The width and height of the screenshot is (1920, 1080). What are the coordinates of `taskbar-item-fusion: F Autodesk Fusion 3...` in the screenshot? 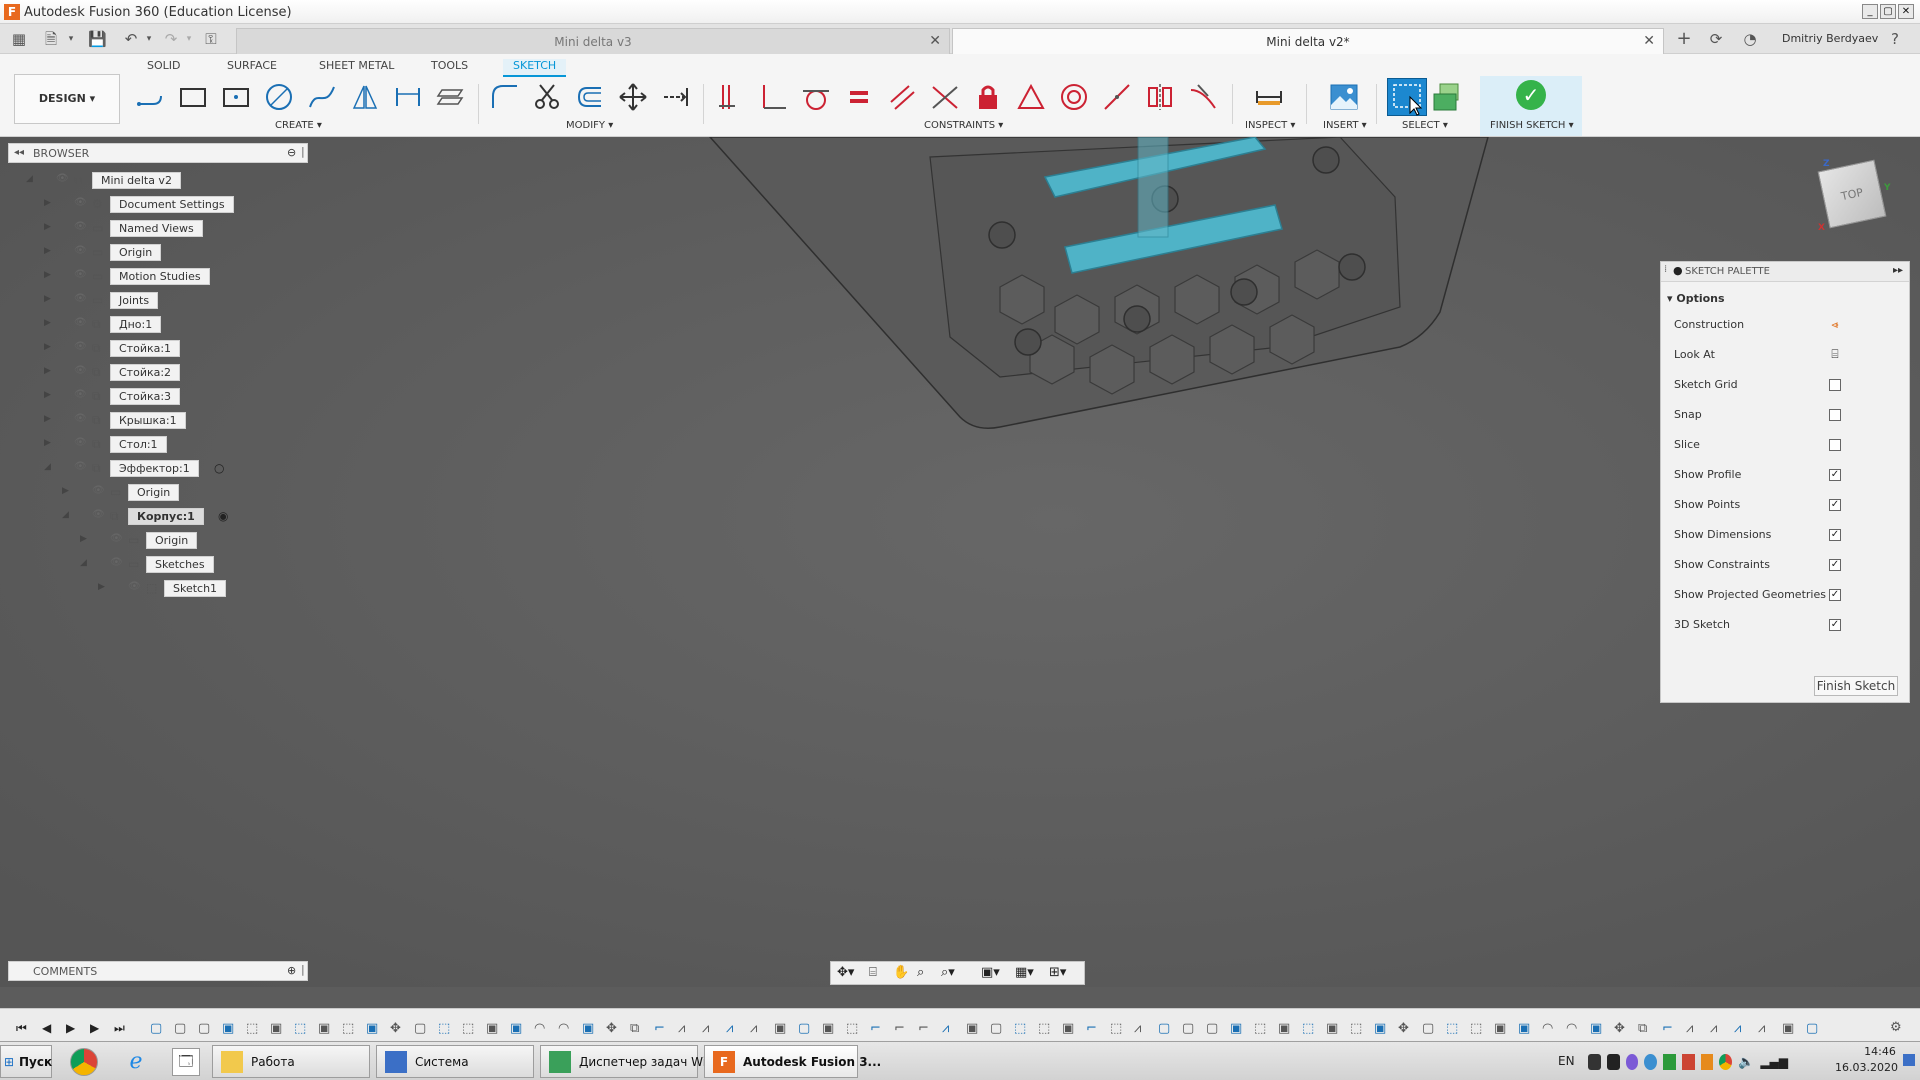 It's located at (792, 1061).